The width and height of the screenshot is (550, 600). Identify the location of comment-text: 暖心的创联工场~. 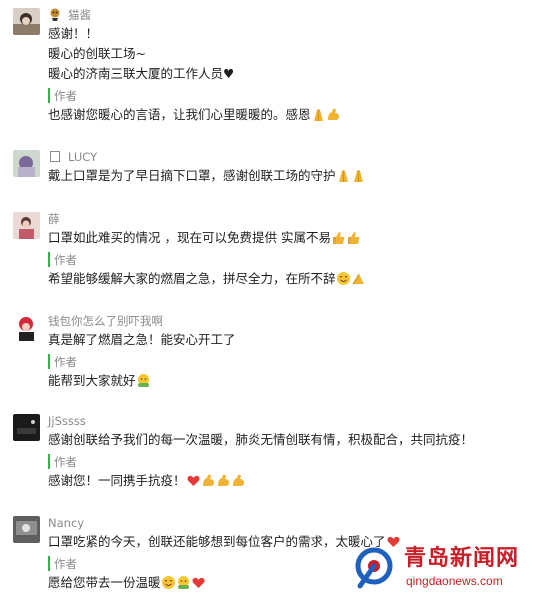
(97, 53).